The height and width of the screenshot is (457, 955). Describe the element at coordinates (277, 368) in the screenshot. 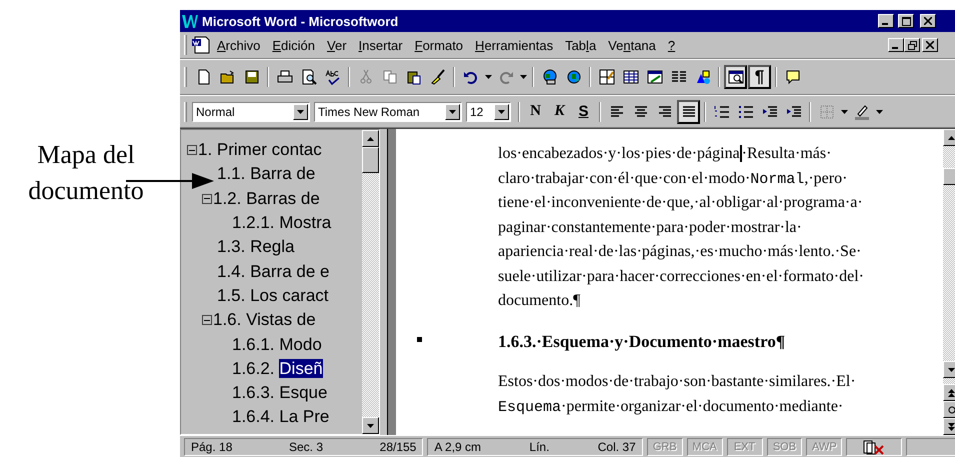

I see `document-map-item: 1.6.2. Diseñ` at that location.